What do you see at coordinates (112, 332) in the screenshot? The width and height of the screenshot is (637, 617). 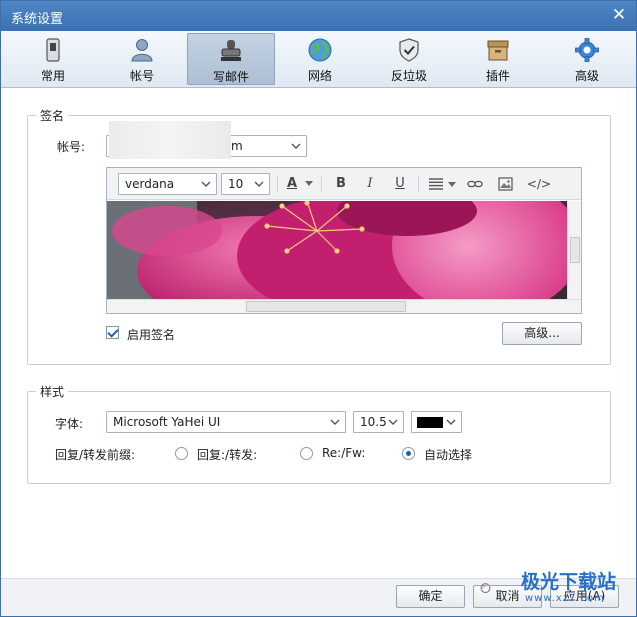 I see `enable-signature-checkbox` at bounding box center [112, 332].